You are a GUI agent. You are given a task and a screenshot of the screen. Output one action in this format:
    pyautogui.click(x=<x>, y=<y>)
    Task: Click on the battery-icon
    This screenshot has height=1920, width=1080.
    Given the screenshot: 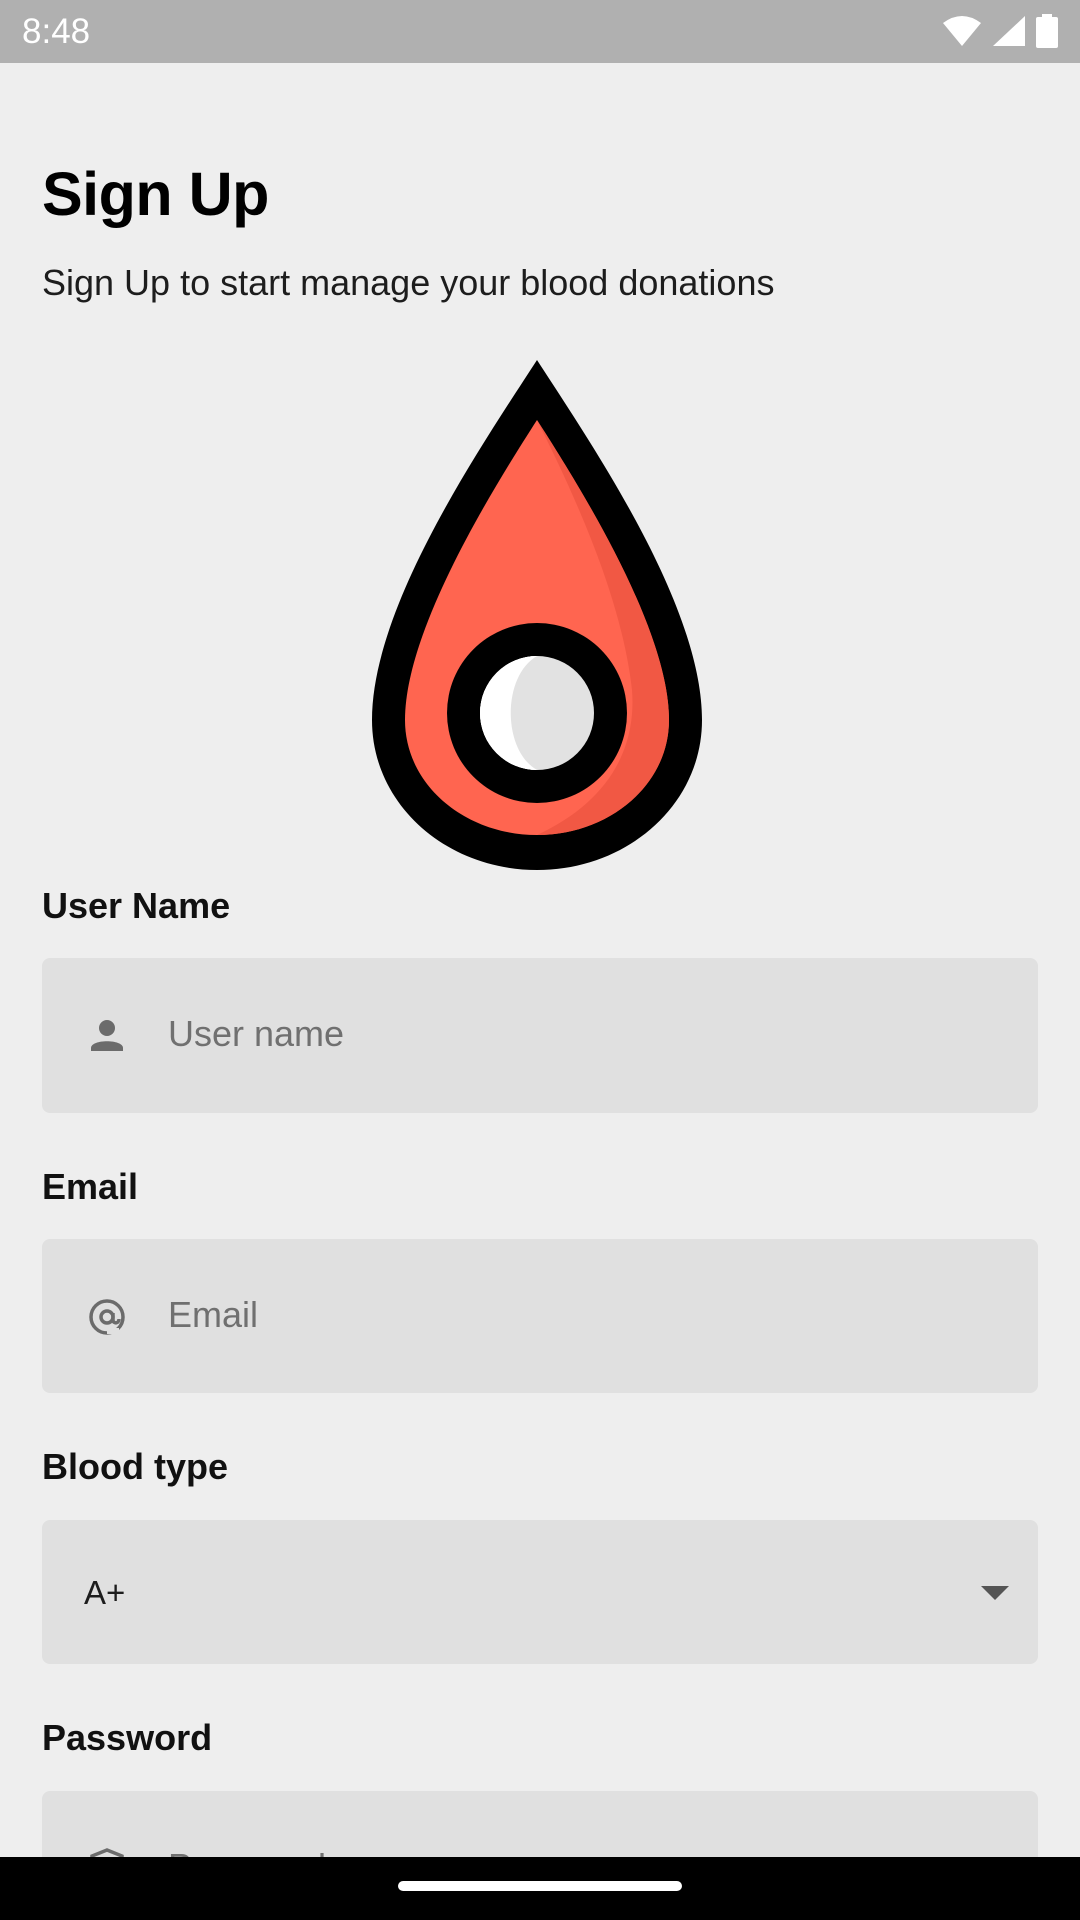 What is the action you would take?
    pyautogui.click(x=1047, y=31)
    